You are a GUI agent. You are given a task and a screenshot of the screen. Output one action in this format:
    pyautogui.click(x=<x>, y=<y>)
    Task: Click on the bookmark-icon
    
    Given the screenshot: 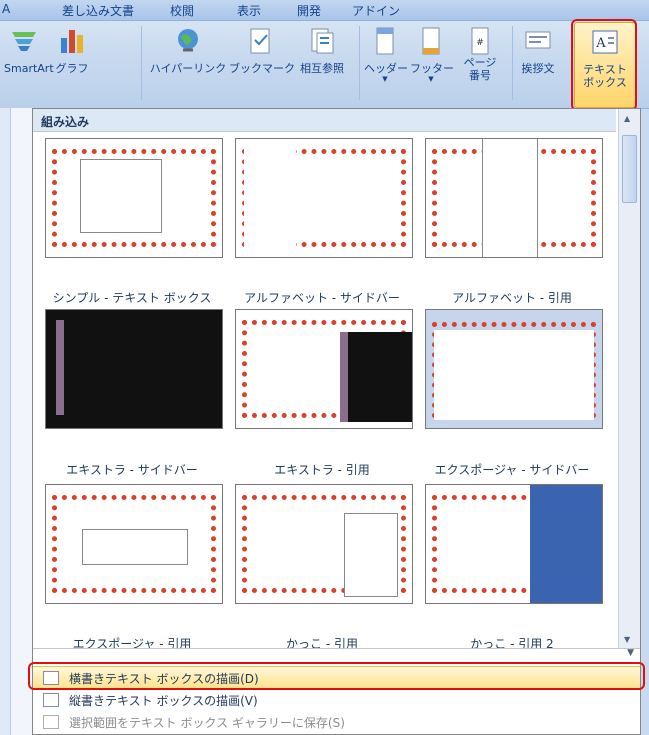 What is the action you would take?
    pyautogui.click(x=260, y=41)
    